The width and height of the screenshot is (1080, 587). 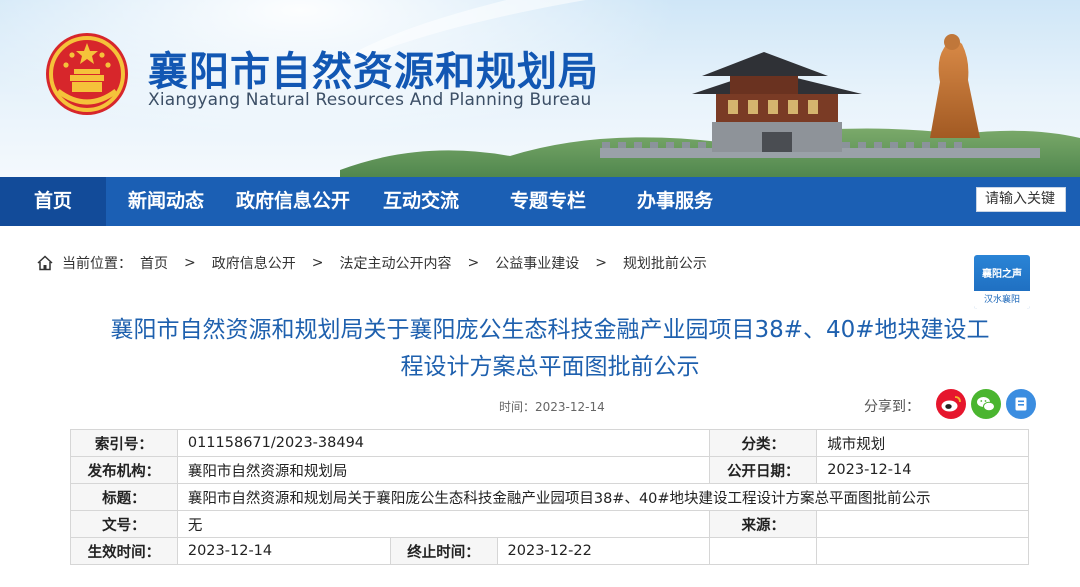 What do you see at coordinates (254, 263) in the screenshot?
I see `breadcrumb-gov-info: 政府信息公开` at bounding box center [254, 263].